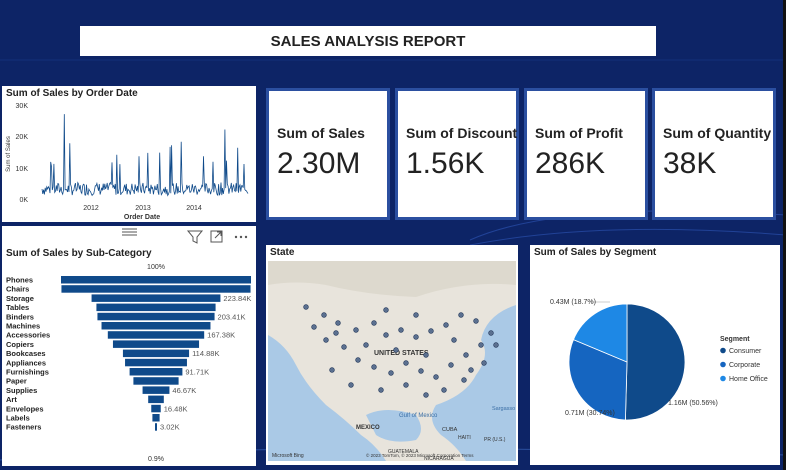 This screenshot has width=786, height=470. I want to click on map-label-cuba: CUBA, so click(450, 430).